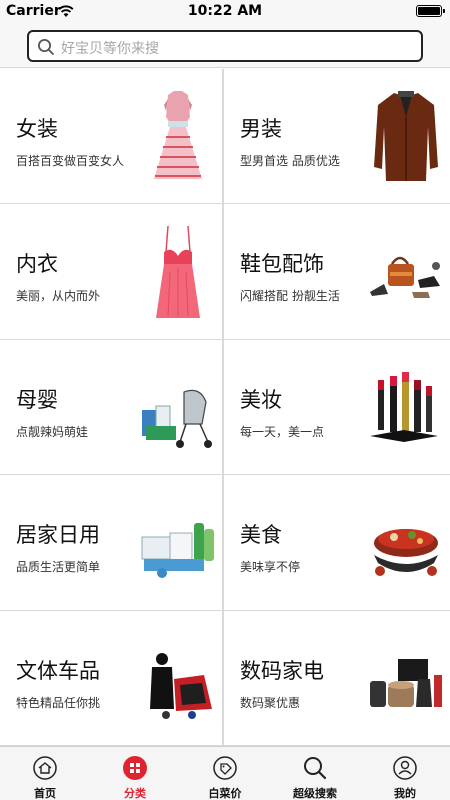  I want to click on bottom-tab-bar: 首页 分类 白菜价 超级搜索 我的, so click(225, 773).